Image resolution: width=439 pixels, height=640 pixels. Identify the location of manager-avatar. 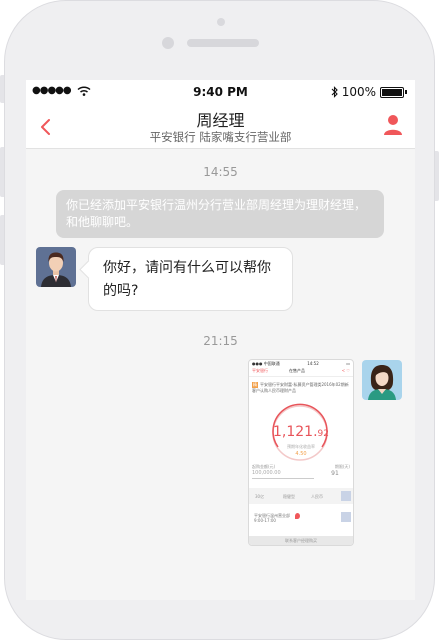
(56, 267).